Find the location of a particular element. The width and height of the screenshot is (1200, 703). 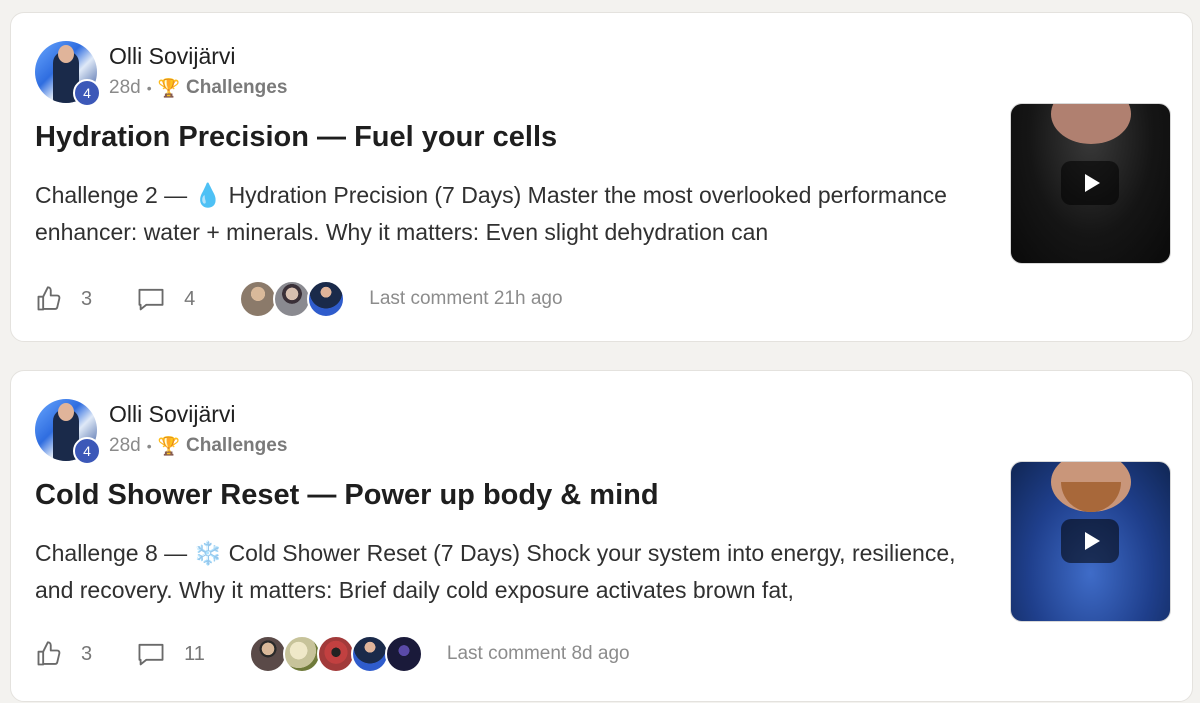

last-comment-time: Last comment 8d ago is located at coordinates (538, 653).